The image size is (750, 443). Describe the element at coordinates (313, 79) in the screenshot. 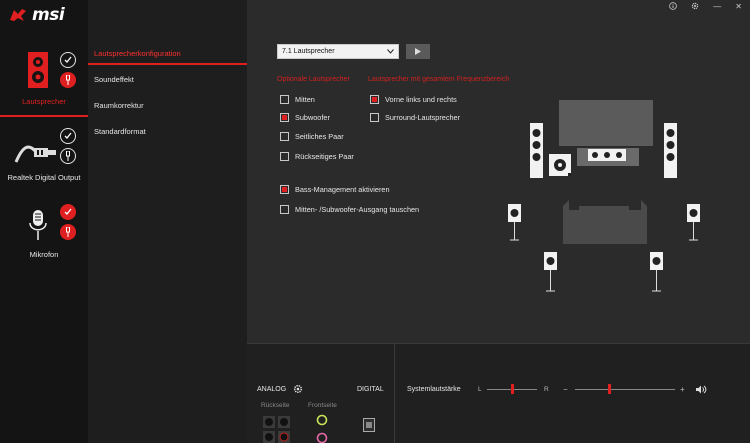

I see `optional-speakers-heading: Optionale Lautsprecher` at that location.